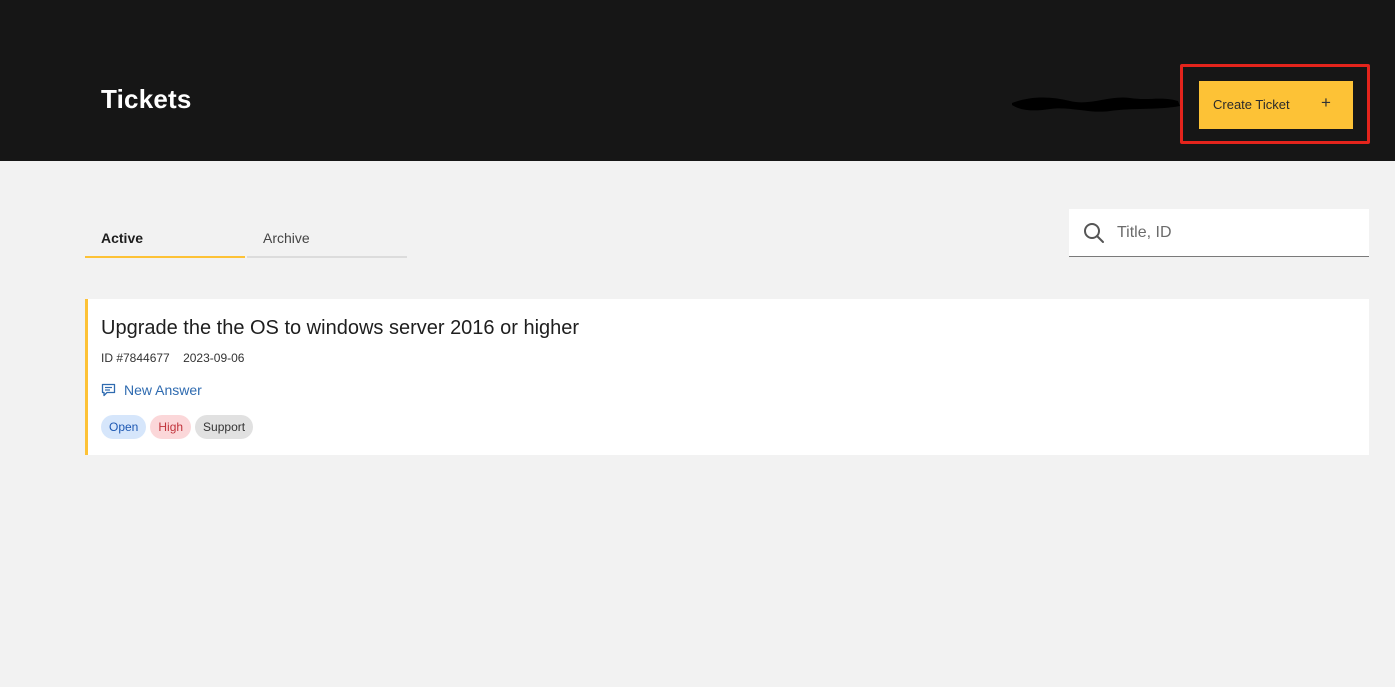 The height and width of the screenshot is (687, 1395). Describe the element at coordinates (1237, 233) in the screenshot. I see `search-input` at that location.